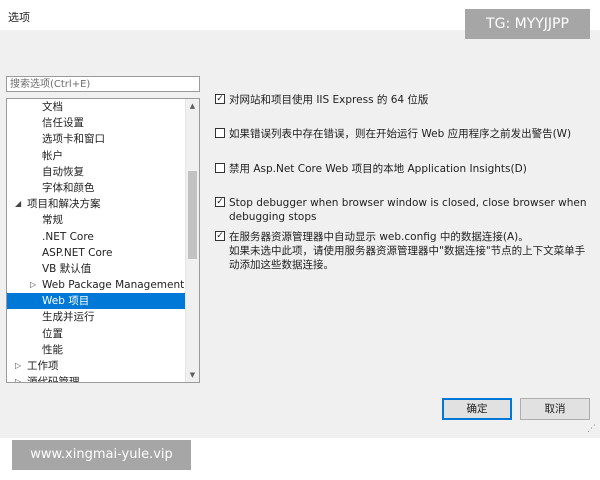  Describe the element at coordinates (97, 334) in the screenshot. I see `tree-item: 位置` at that location.